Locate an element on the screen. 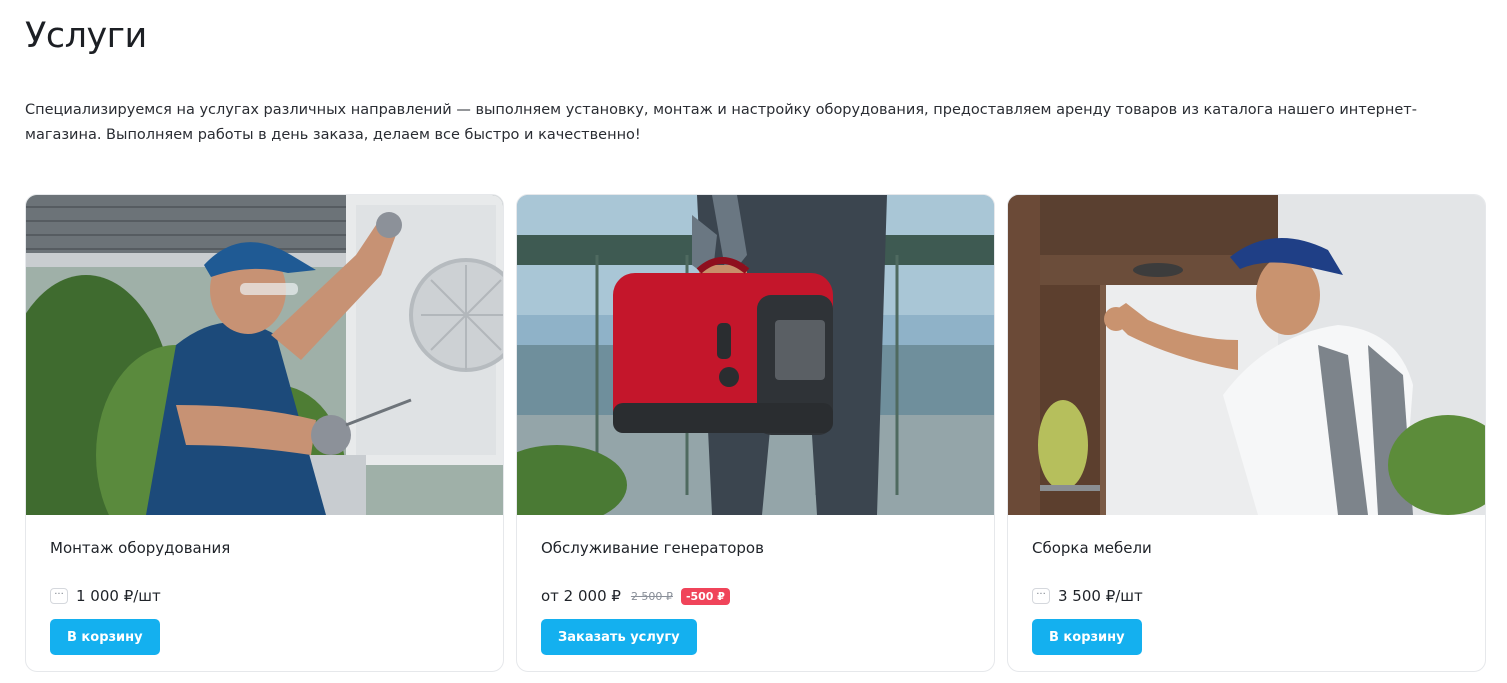 This screenshot has width=1507, height=683. technician-ac-photo is located at coordinates (264, 355).